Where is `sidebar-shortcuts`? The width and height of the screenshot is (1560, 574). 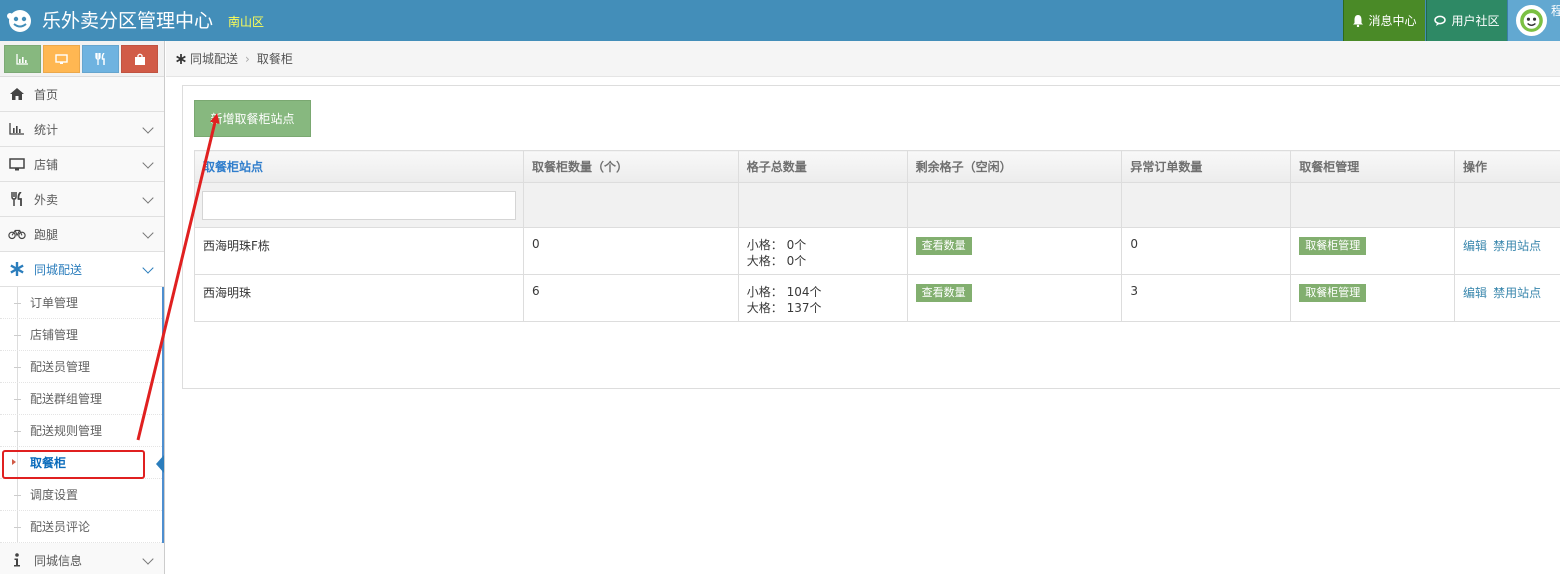
sidebar-shortcuts is located at coordinates (82, 59).